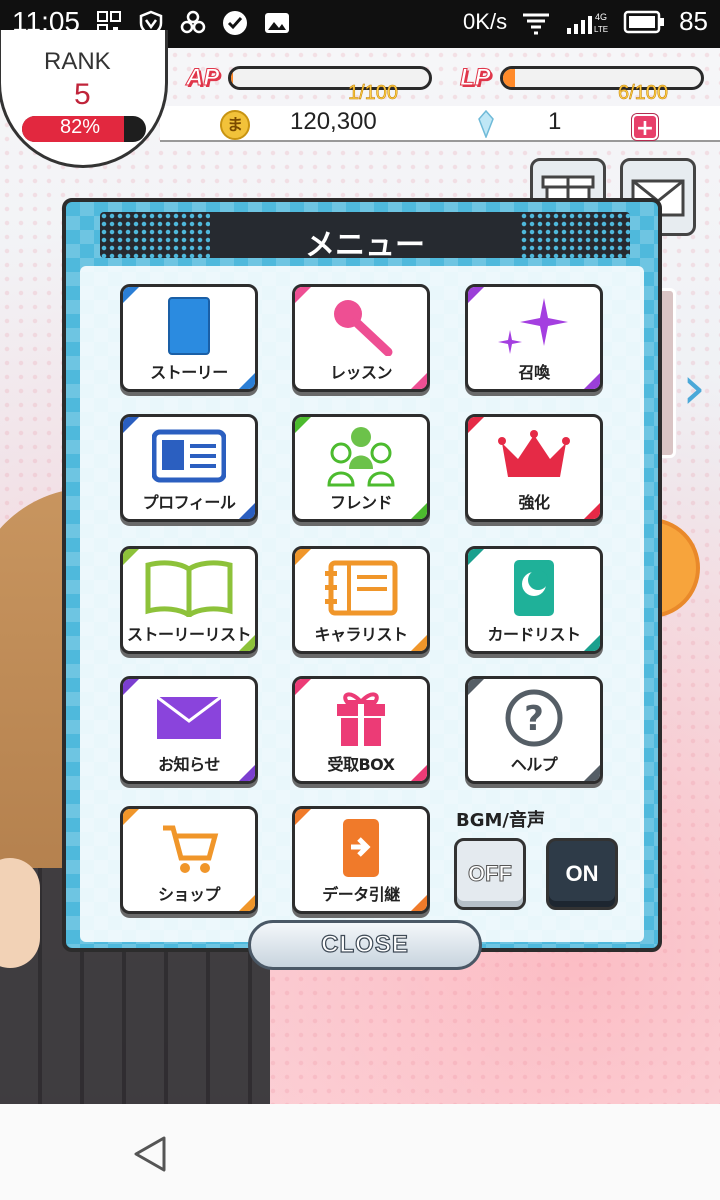 The width and height of the screenshot is (720, 1200). I want to click on close-button: CLOSE, so click(365, 945).